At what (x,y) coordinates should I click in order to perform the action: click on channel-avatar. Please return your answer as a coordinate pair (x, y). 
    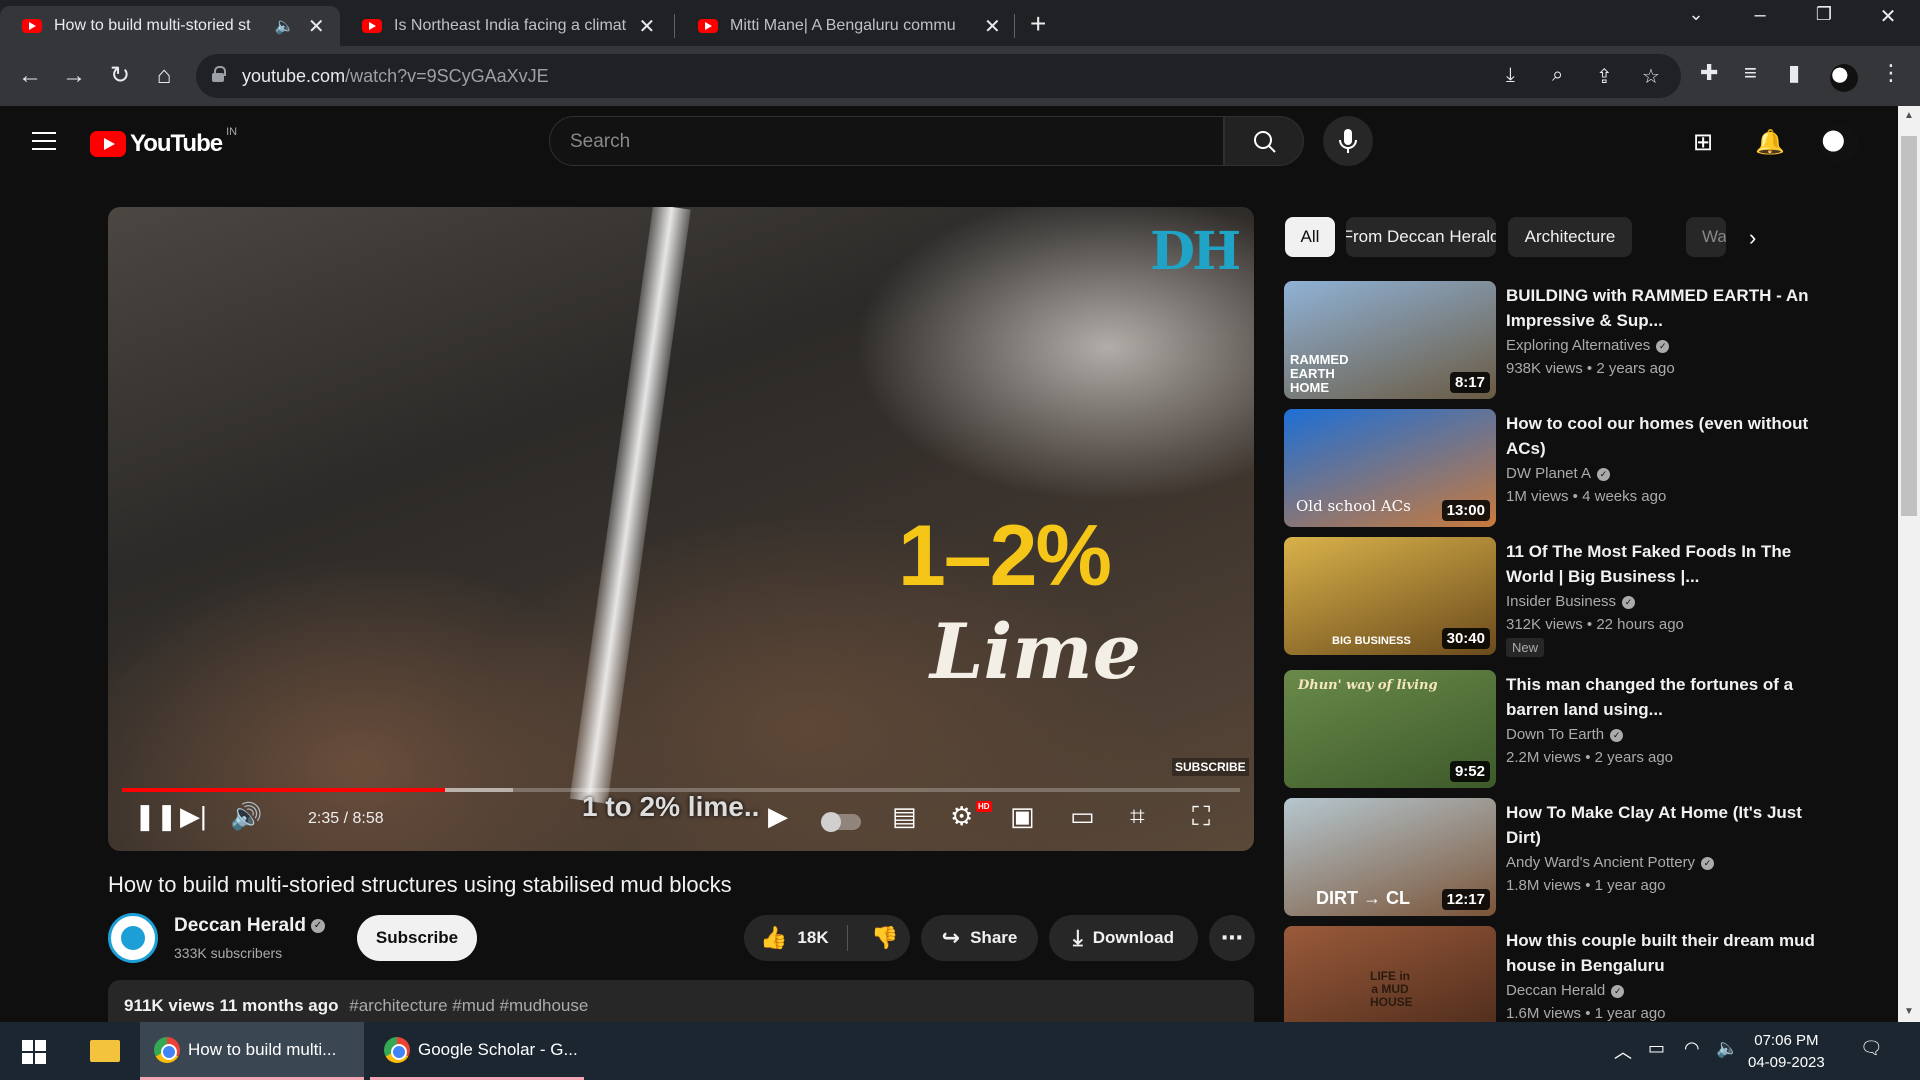
    Looking at the image, I should click on (133, 938).